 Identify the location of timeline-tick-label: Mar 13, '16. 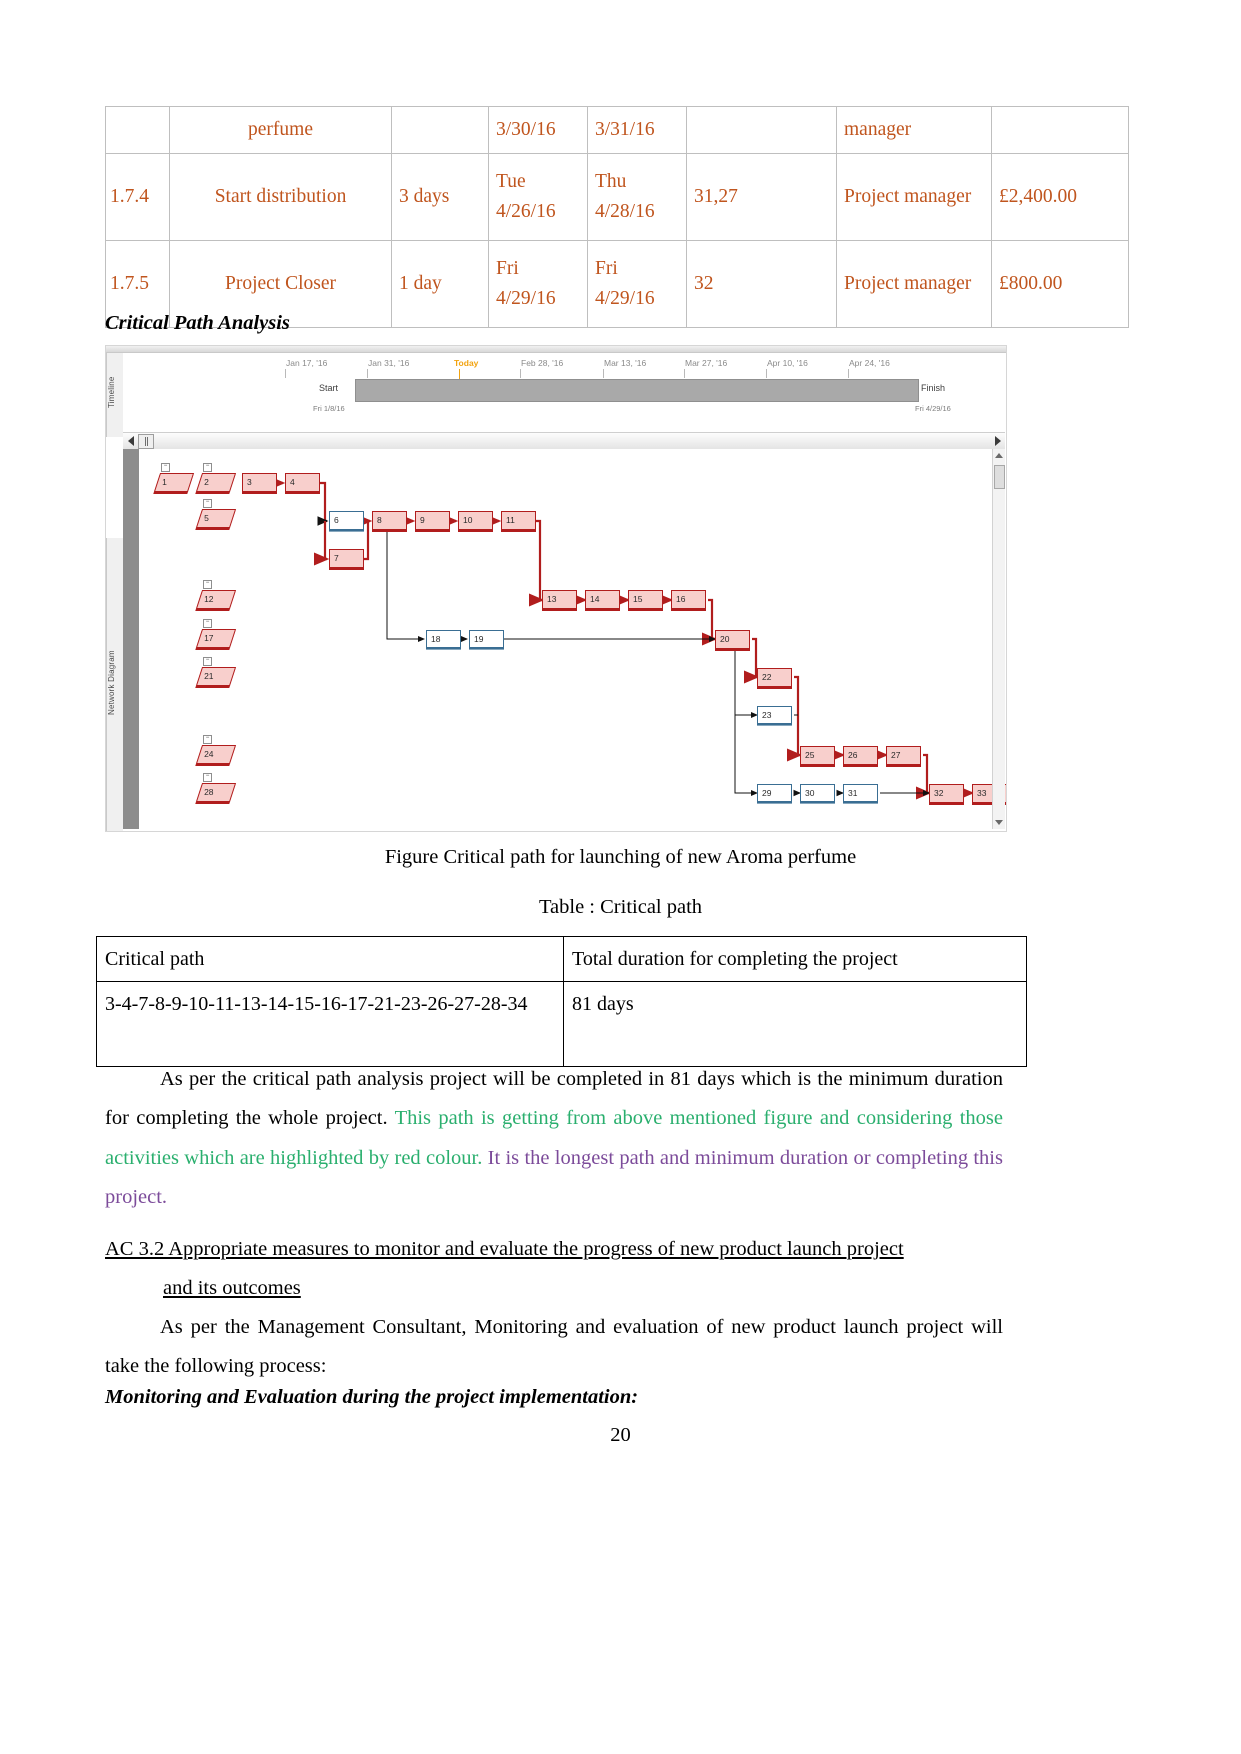
(625, 363).